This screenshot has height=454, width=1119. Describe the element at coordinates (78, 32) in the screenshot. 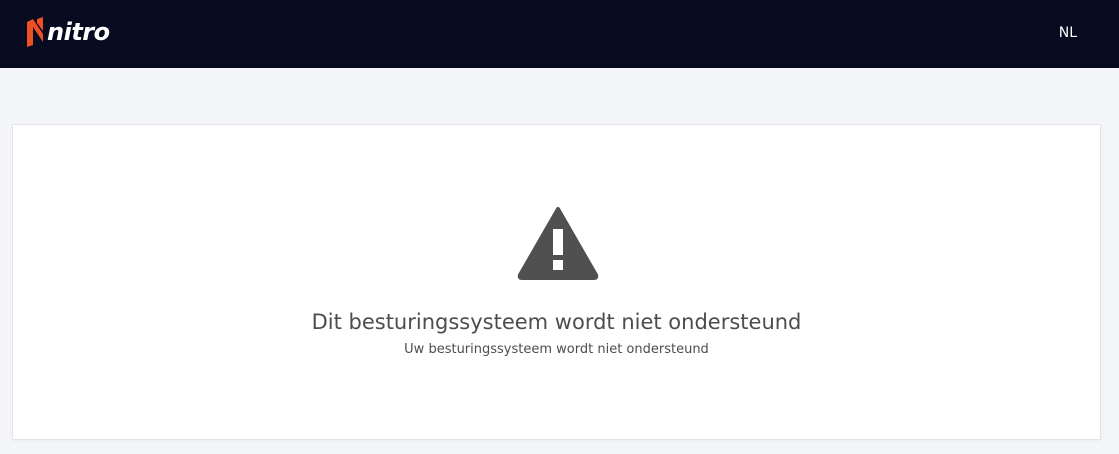

I see `logo-text: nitro` at that location.